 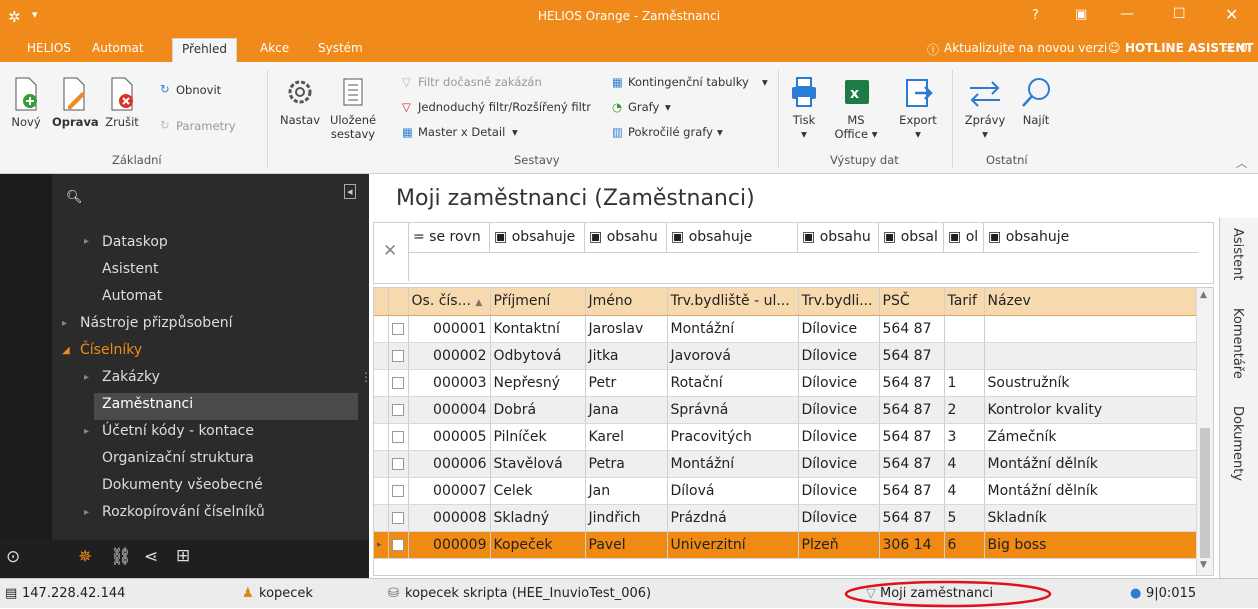 What do you see at coordinates (1227, 48) in the screenshot?
I see `chat-icon: ▭` at bounding box center [1227, 48].